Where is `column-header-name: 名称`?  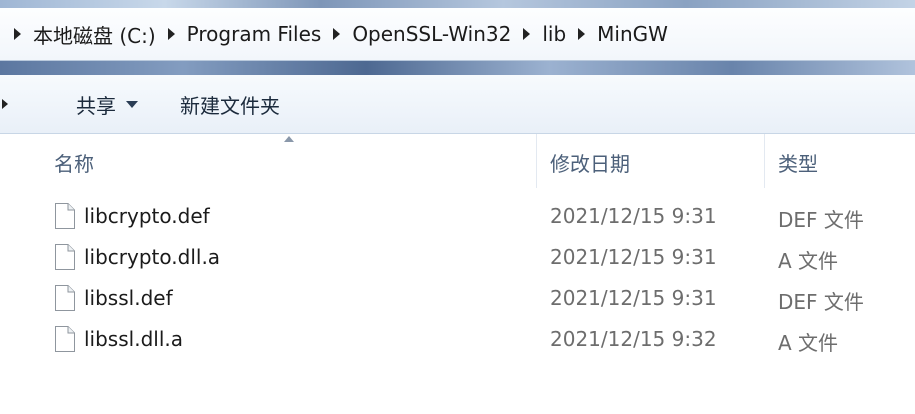 column-header-name: 名称 is located at coordinates (74, 162).